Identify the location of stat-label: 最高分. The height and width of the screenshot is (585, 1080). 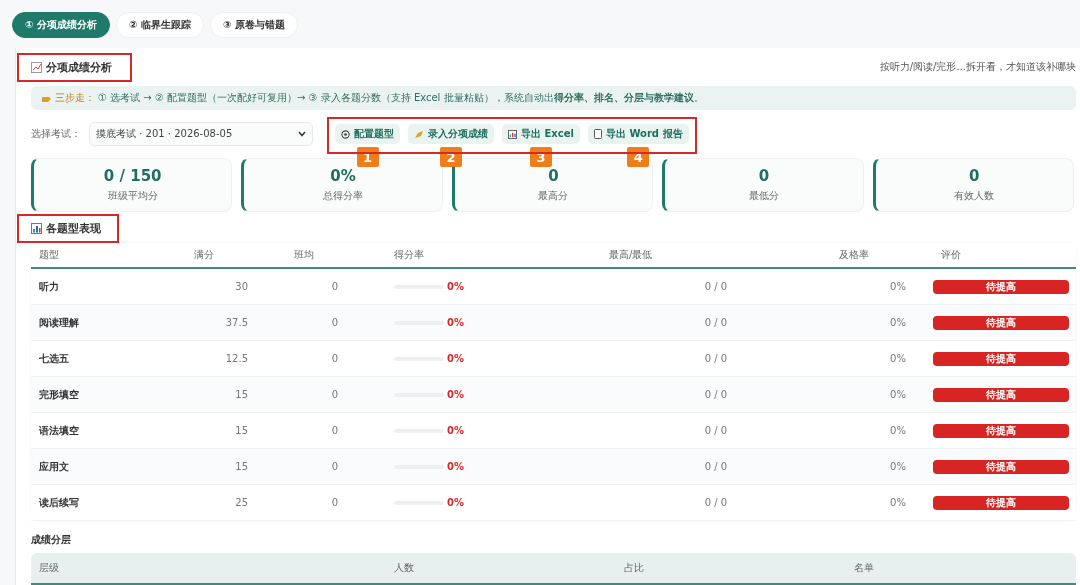
(553, 196).